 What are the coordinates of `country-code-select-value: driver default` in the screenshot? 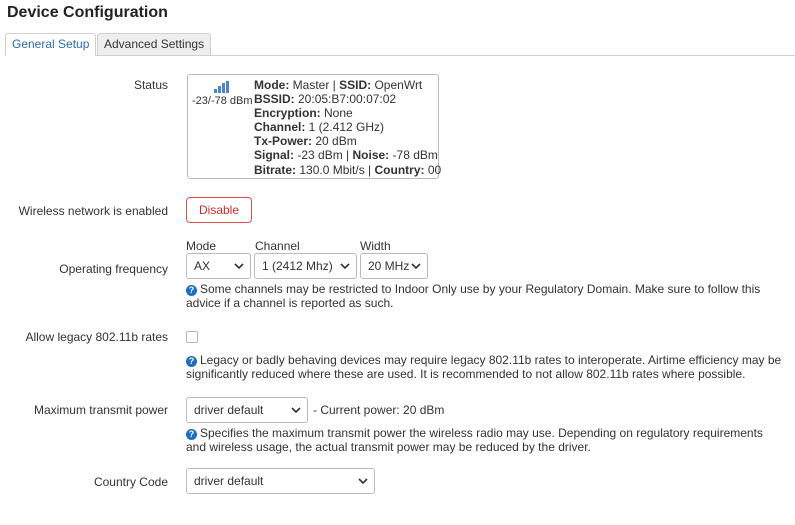 It's located at (229, 481).